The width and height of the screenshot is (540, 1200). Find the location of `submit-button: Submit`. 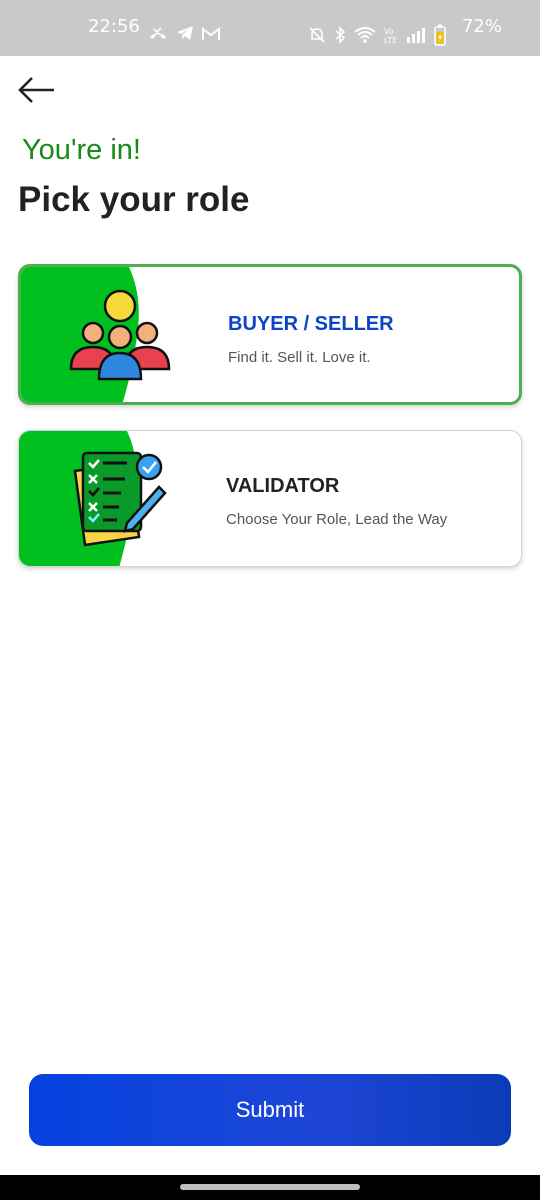

submit-button: Submit is located at coordinates (270, 1110).